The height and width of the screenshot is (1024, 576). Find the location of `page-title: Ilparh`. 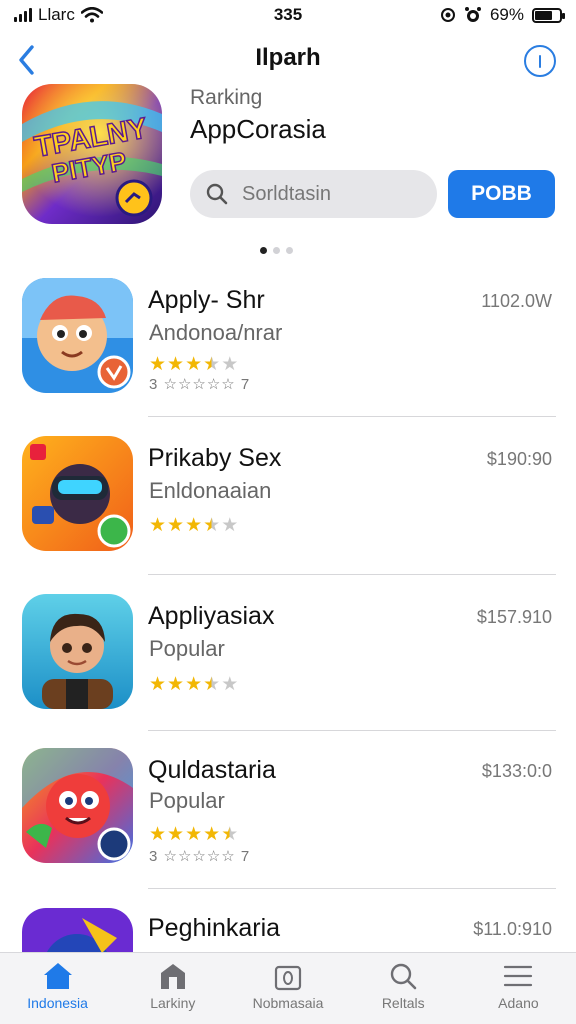

page-title: Ilparh is located at coordinates (288, 57).